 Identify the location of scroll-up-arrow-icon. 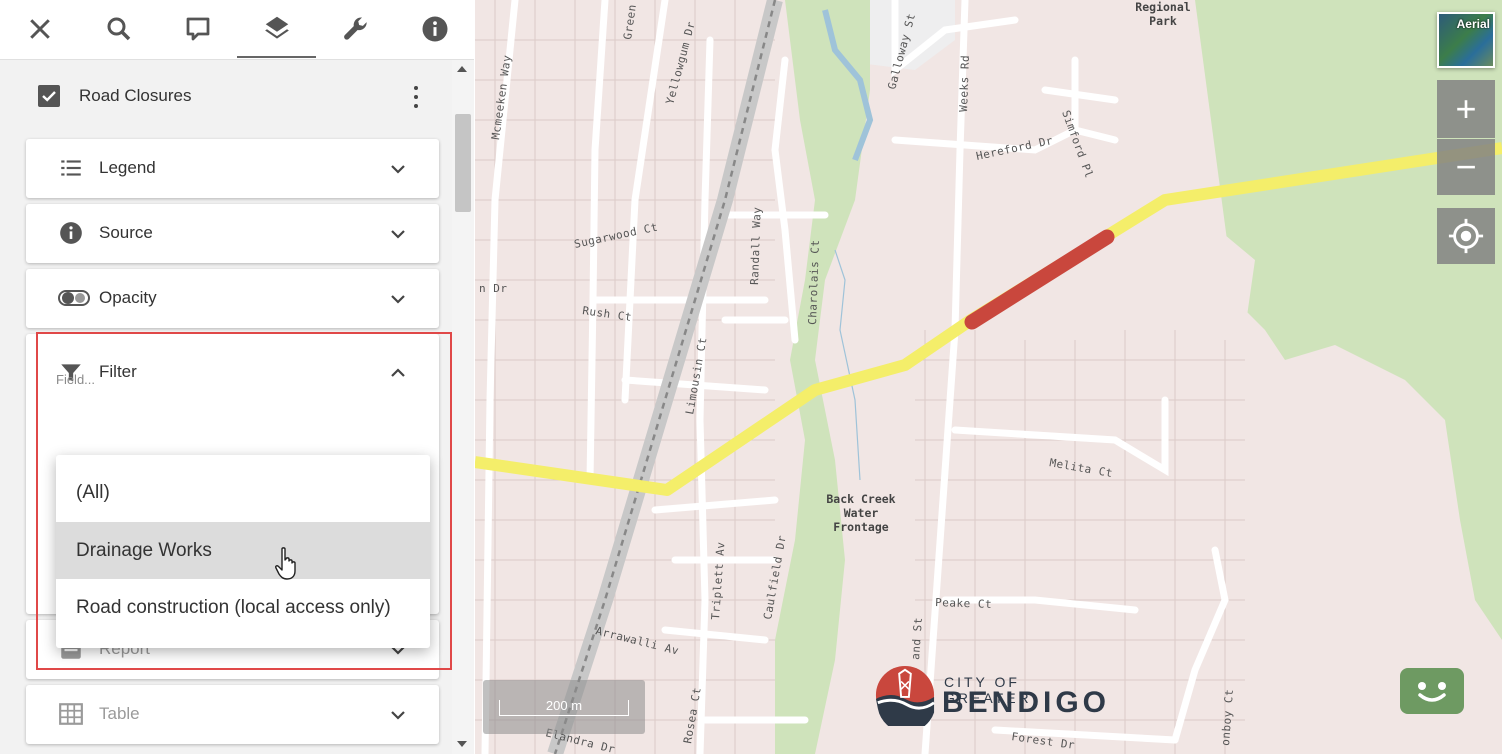
(462, 69).